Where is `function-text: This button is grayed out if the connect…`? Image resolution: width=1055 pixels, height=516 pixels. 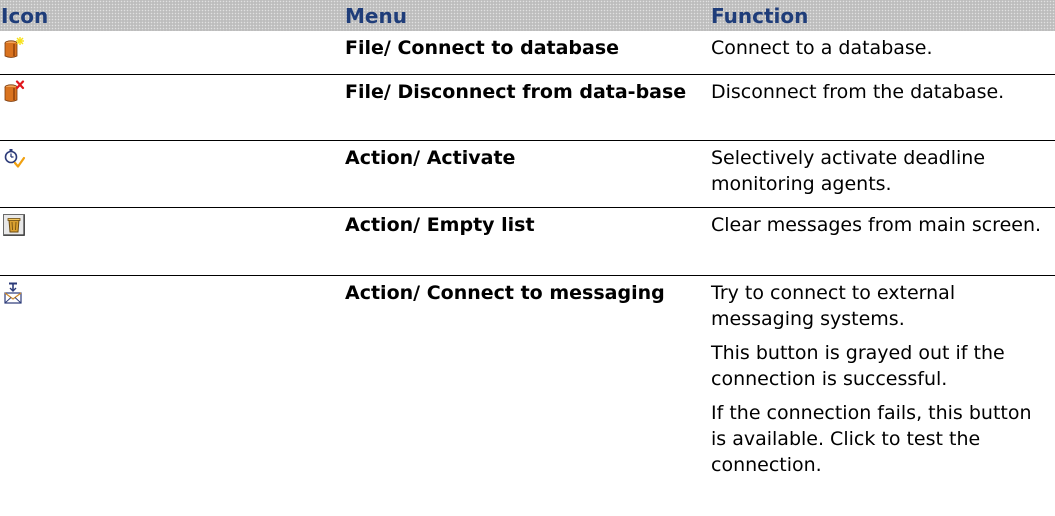 function-text: This button is grayed out if the connect… is located at coordinates (858, 365).